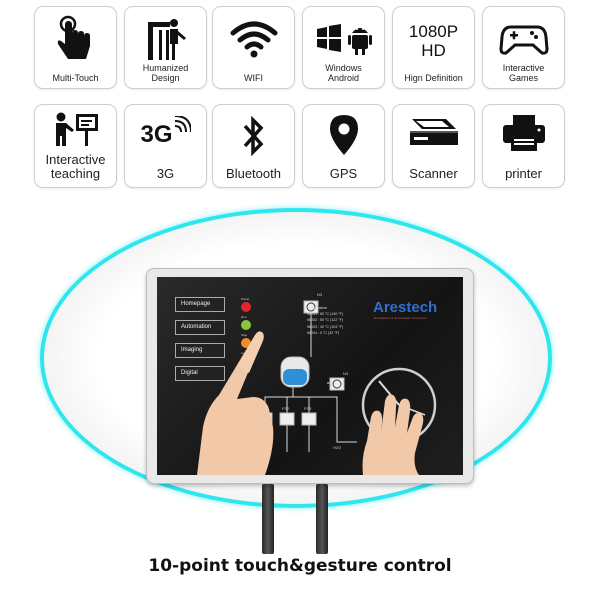 The image size is (600, 600). I want to click on feature-label: printer, so click(523, 173).